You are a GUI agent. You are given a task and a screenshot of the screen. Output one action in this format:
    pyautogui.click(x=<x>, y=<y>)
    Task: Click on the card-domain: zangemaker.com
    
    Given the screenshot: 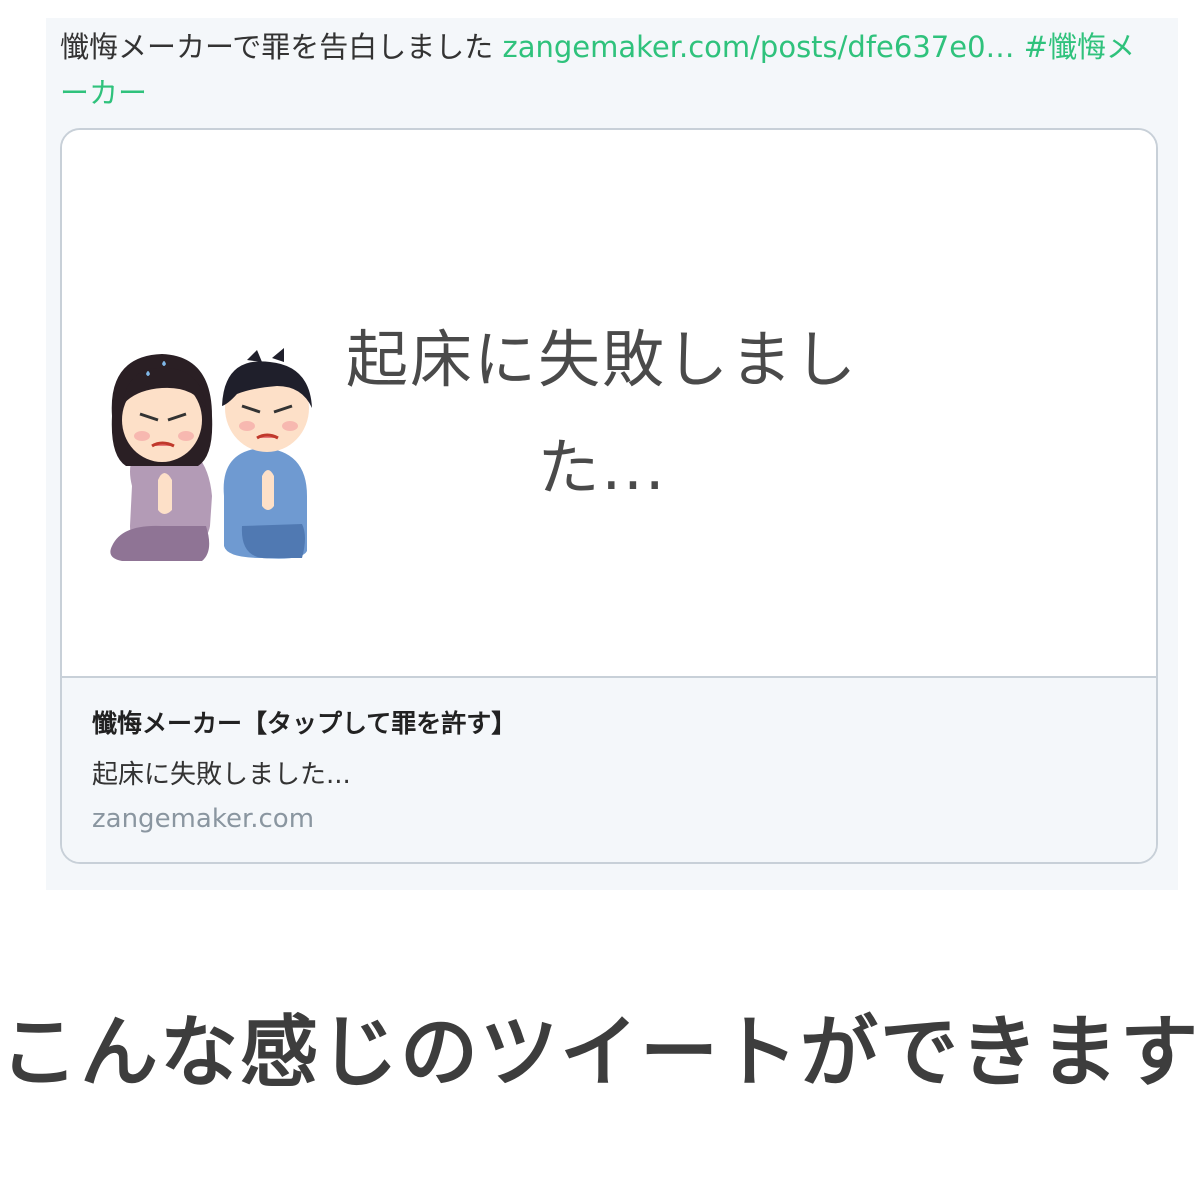 What is the action you would take?
    pyautogui.click(x=203, y=819)
    